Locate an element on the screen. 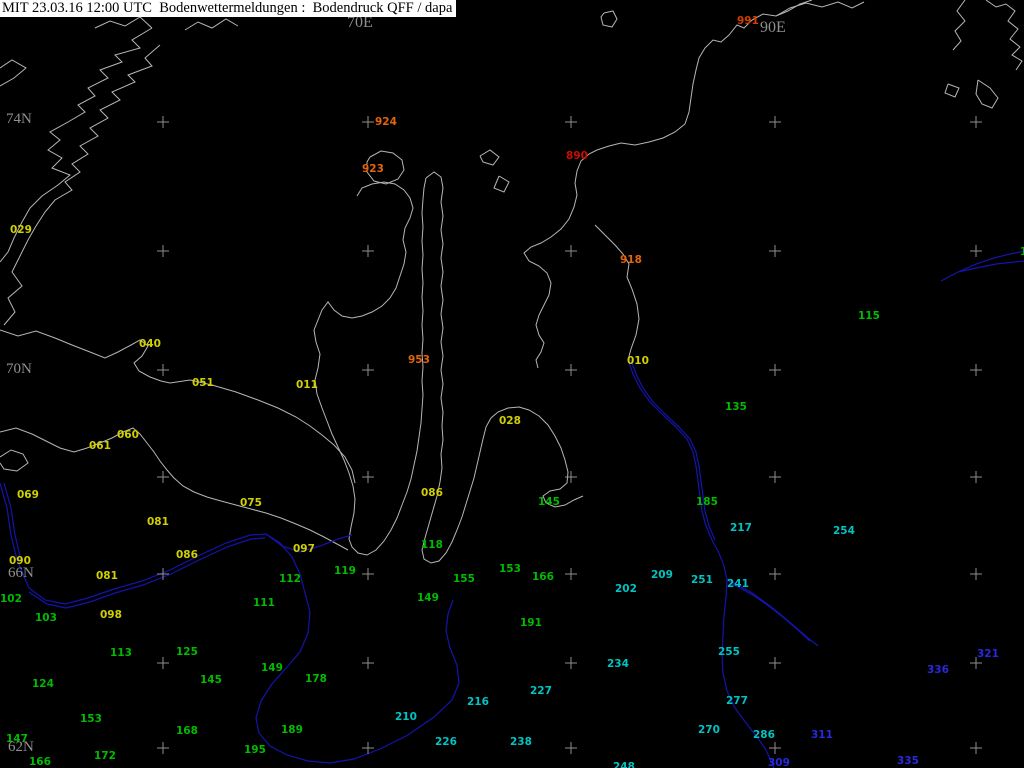 The width and height of the screenshot is (1024, 768). station-value: 125 is located at coordinates (187, 652).